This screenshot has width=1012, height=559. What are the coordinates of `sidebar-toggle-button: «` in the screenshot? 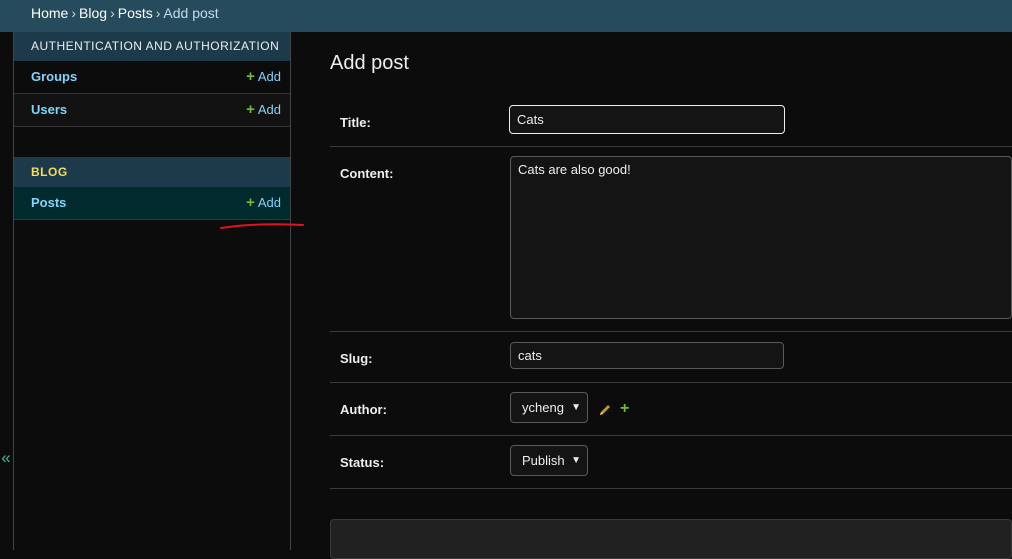 It's located at (6, 457).